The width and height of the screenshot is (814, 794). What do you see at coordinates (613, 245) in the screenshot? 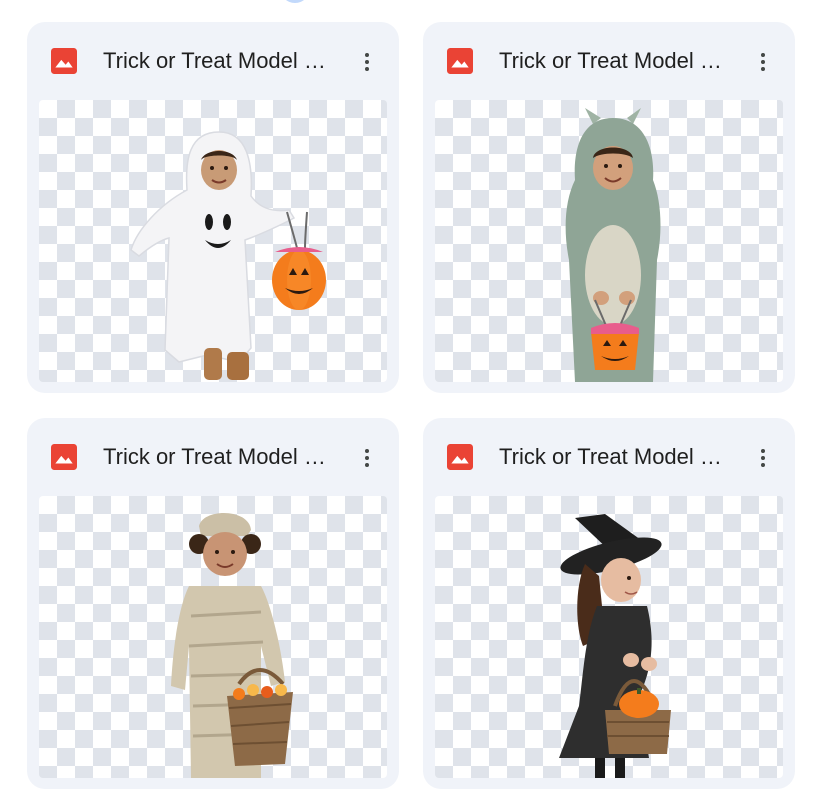
I see `monster-costume-child-image` at bounding box center [613, 245].